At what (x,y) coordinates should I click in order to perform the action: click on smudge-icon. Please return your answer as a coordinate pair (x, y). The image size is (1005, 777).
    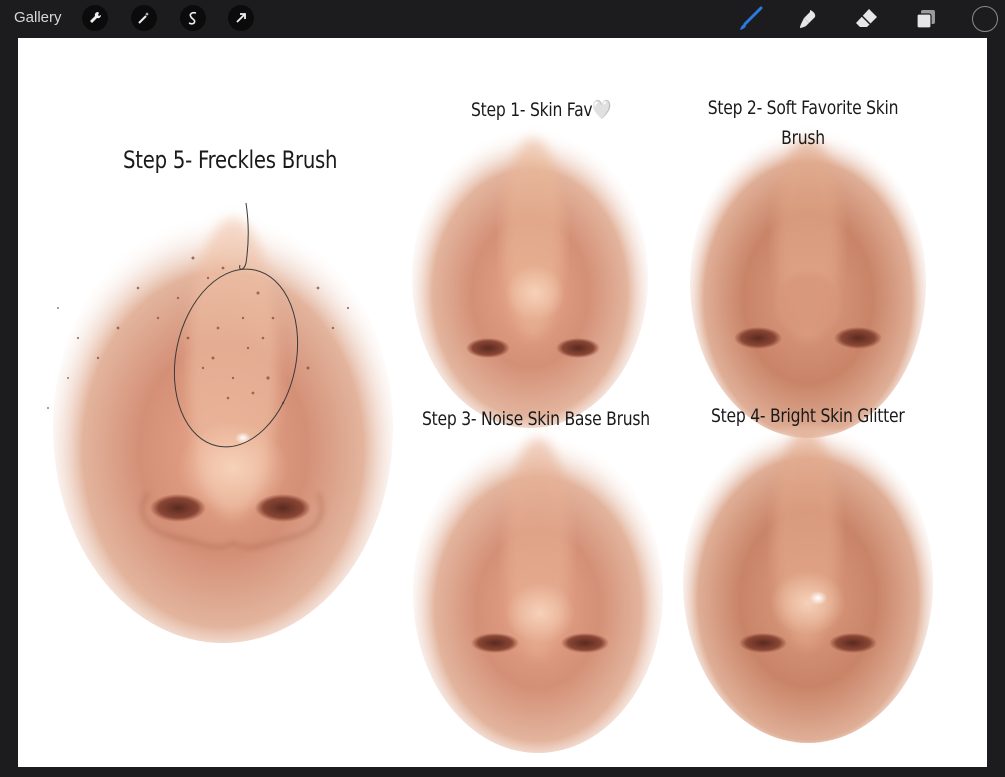
    Looking at the image, I should click on (808, 19).